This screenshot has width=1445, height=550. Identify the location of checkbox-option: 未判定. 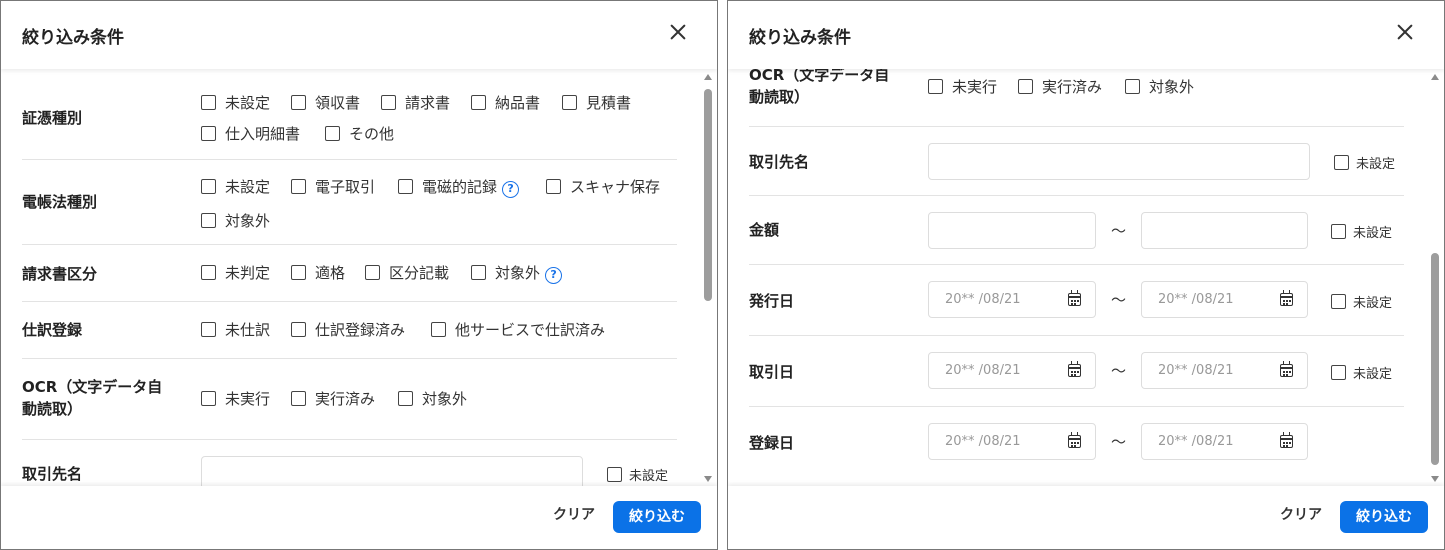
(235, 273).